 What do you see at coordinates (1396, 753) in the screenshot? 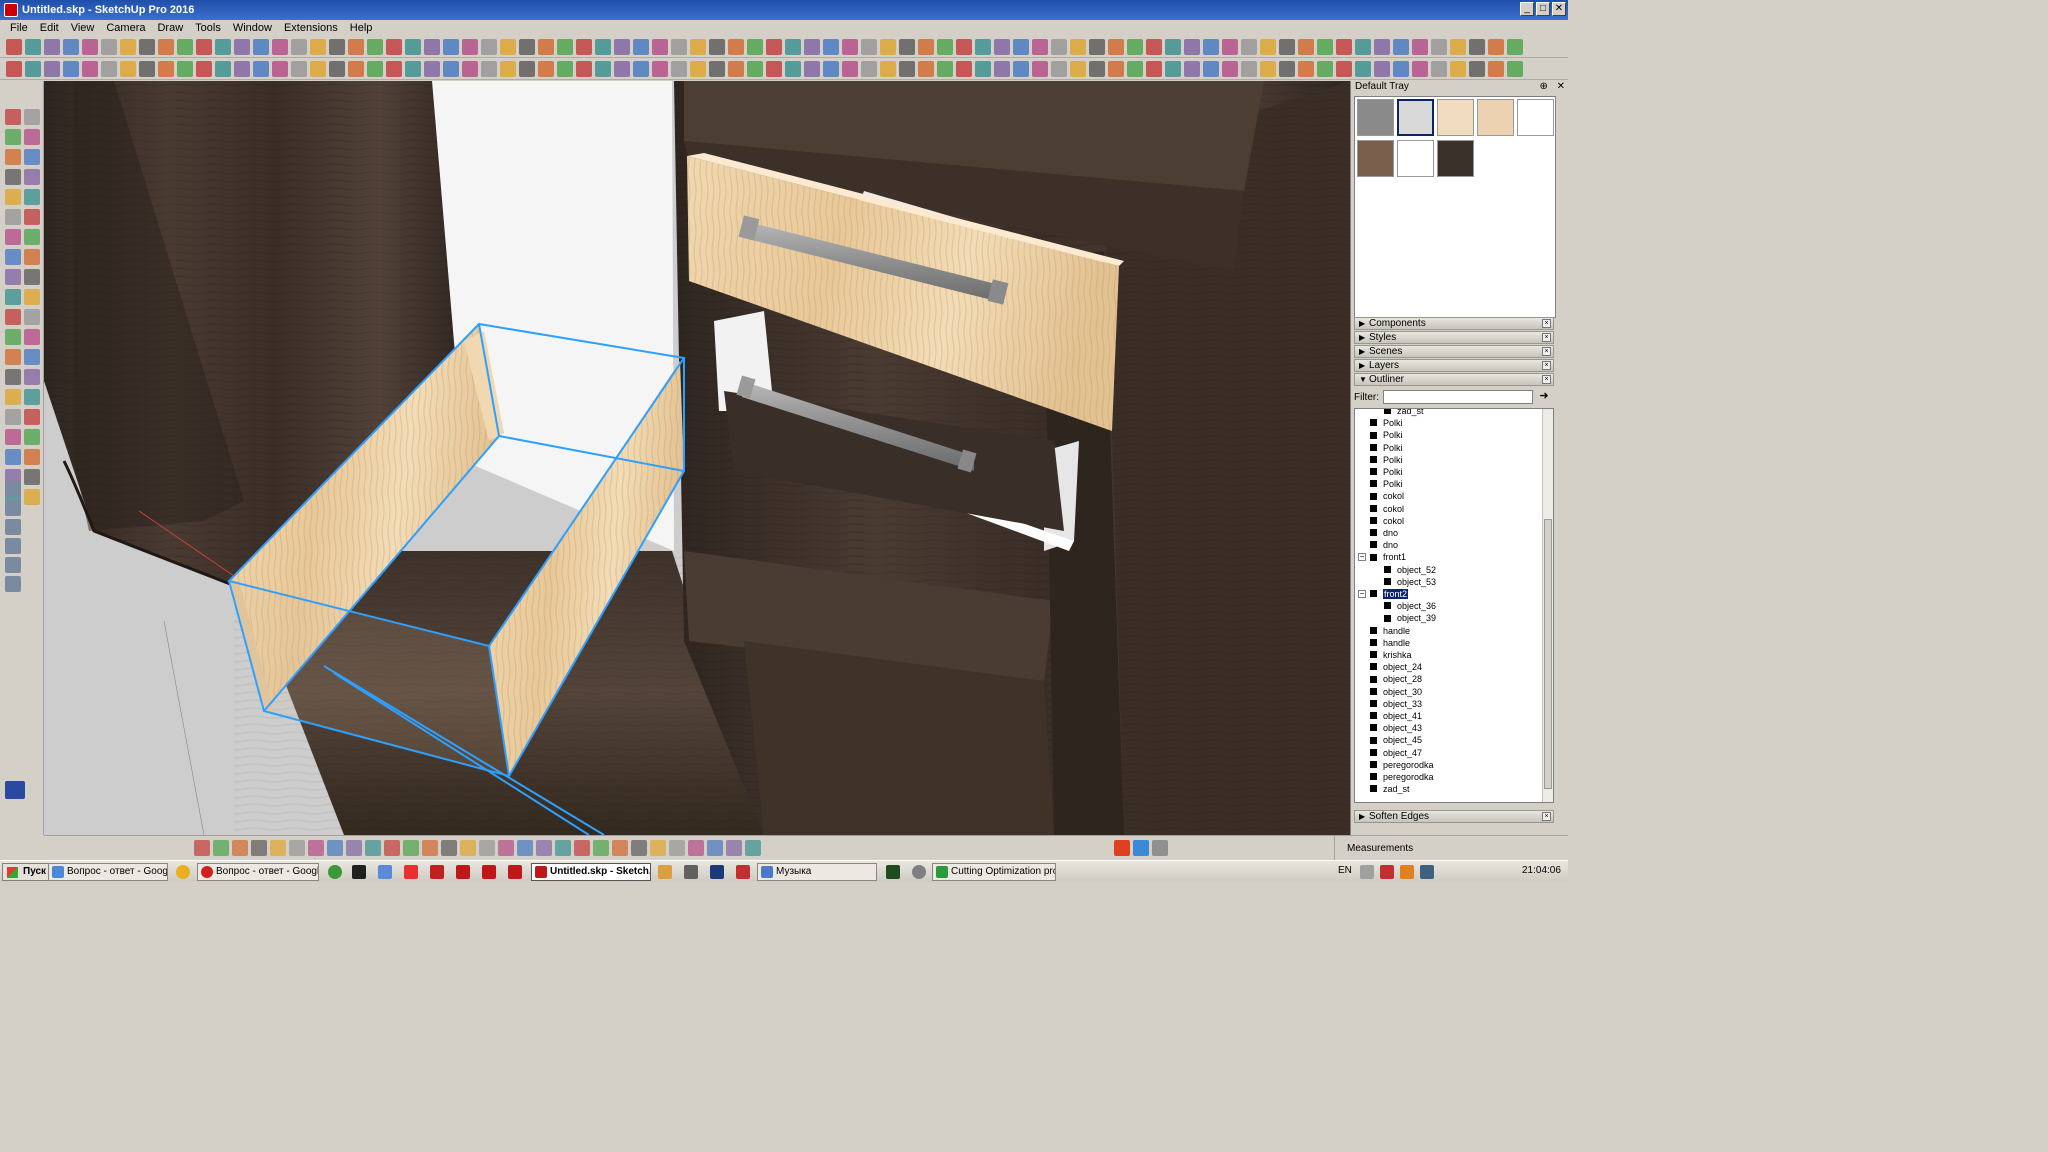
I see `outliner-item: object_47` at bounding box center [1396, 753].